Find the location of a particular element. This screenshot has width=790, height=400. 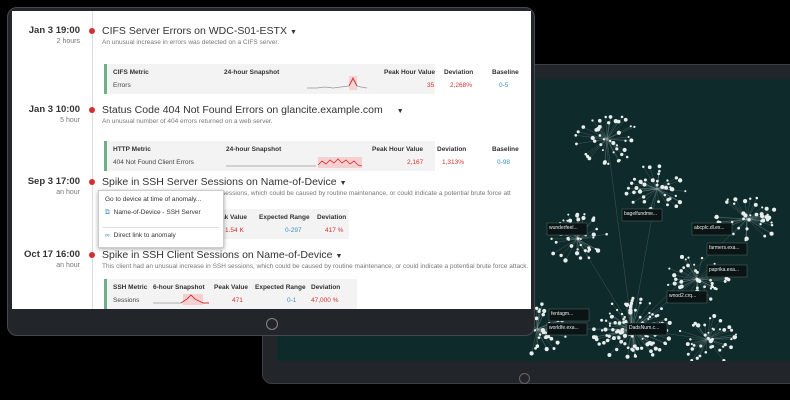

col3-label: Deviation is located at coordinates (332, 217).